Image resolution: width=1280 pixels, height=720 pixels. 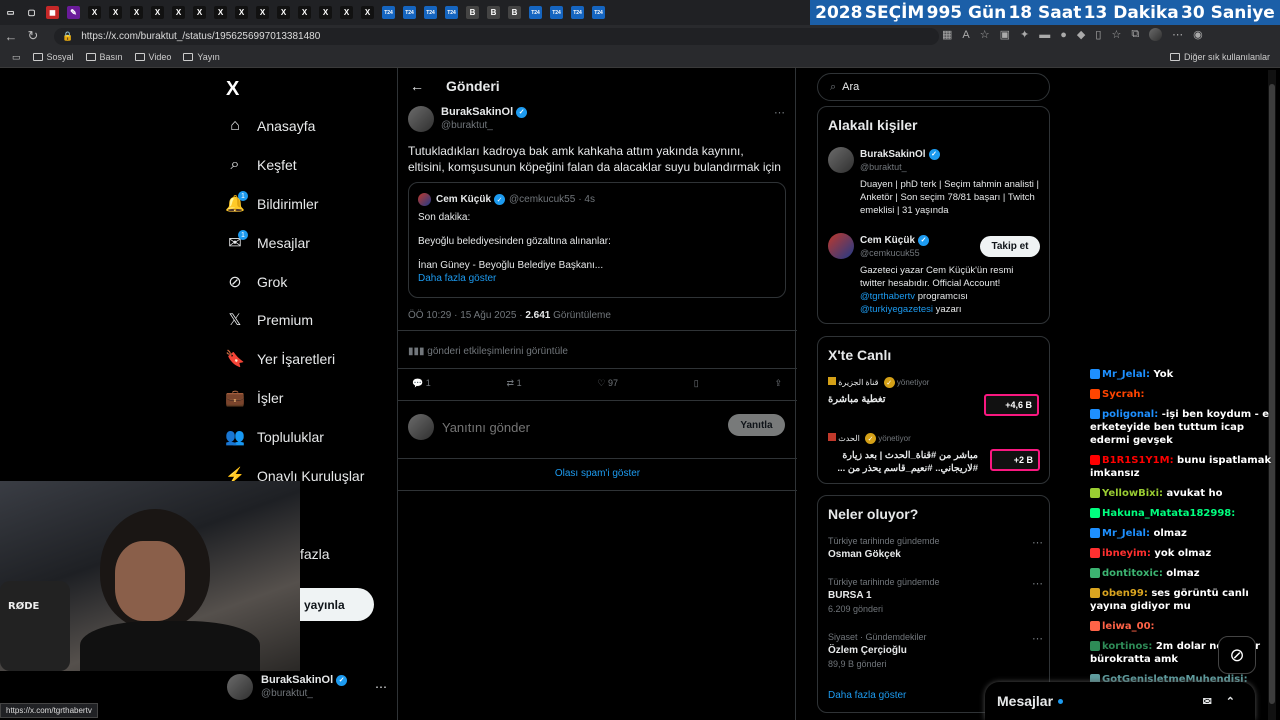 I want to click on nav-item-bildirimler: 🔔 1 Bildirimler, so click(x=271, y=202).